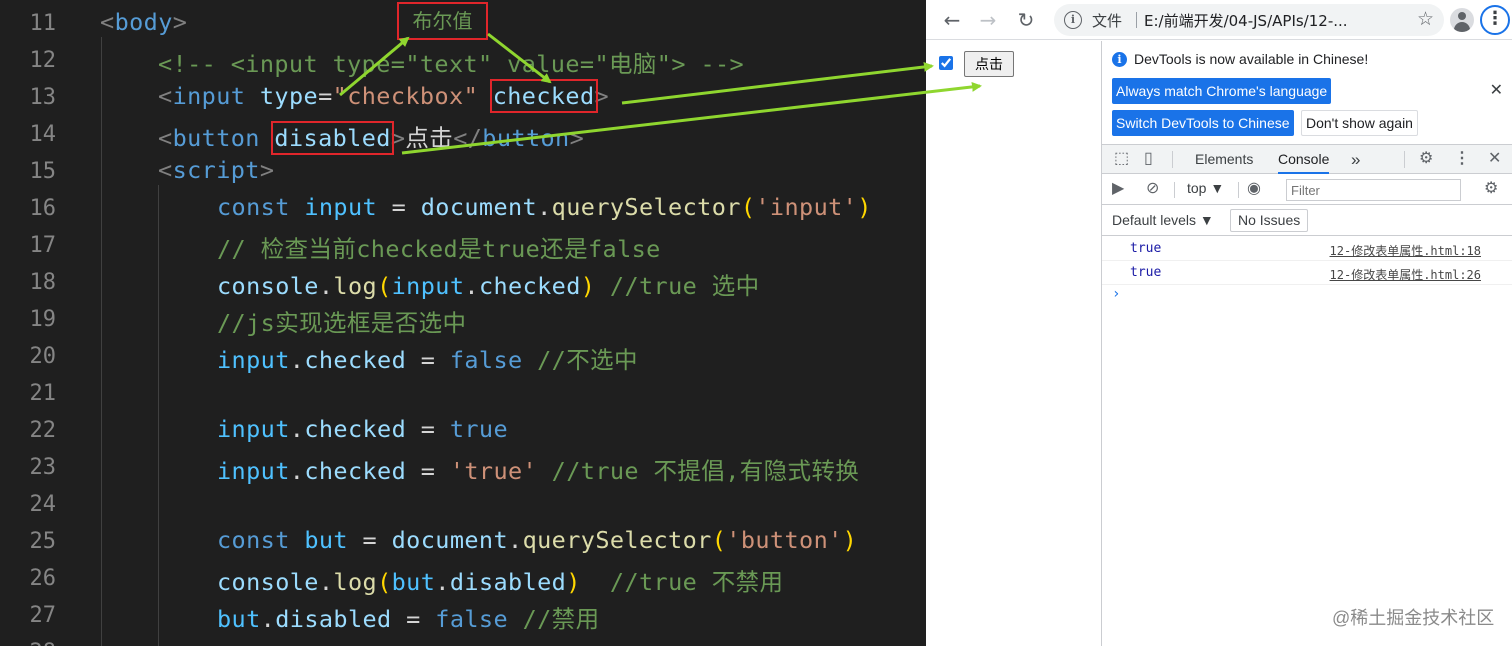  Describe the element at coordinates (1494, 159) in the screenshot. I see `close-devtools-icon: ✕` at that location.